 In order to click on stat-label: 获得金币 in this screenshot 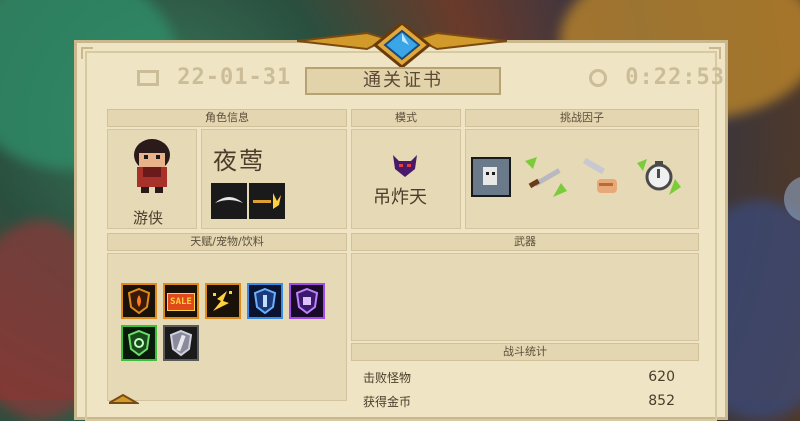, I will do `click(387, 402)`.